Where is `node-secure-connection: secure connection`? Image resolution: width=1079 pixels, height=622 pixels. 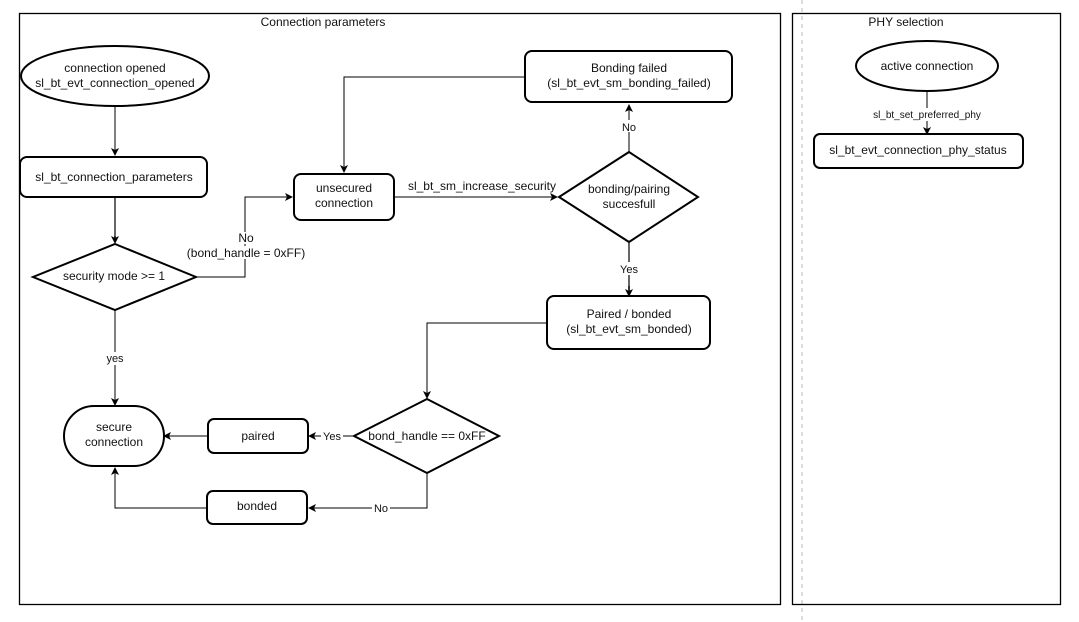 node-secure-connection: secure connection is located at coordinates (114, 436).